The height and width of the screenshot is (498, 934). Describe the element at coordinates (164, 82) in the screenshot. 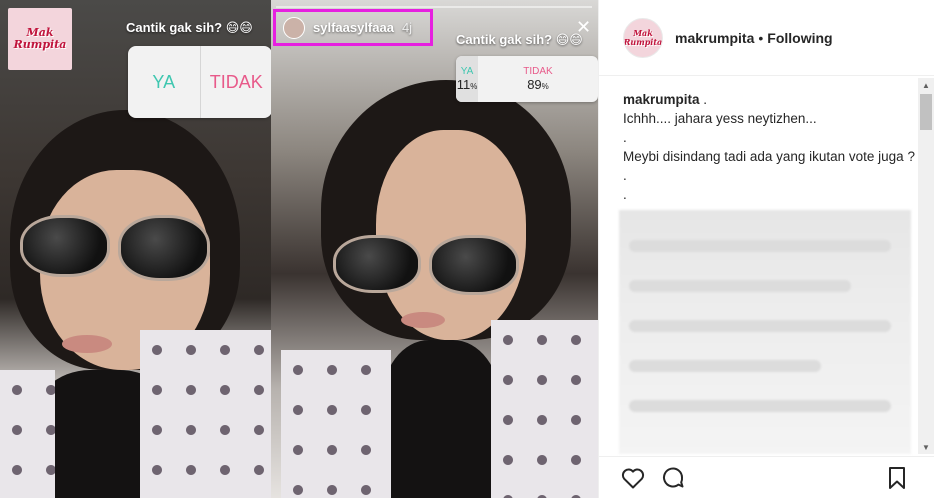

I see `poll-option-ya: YA` at that location.